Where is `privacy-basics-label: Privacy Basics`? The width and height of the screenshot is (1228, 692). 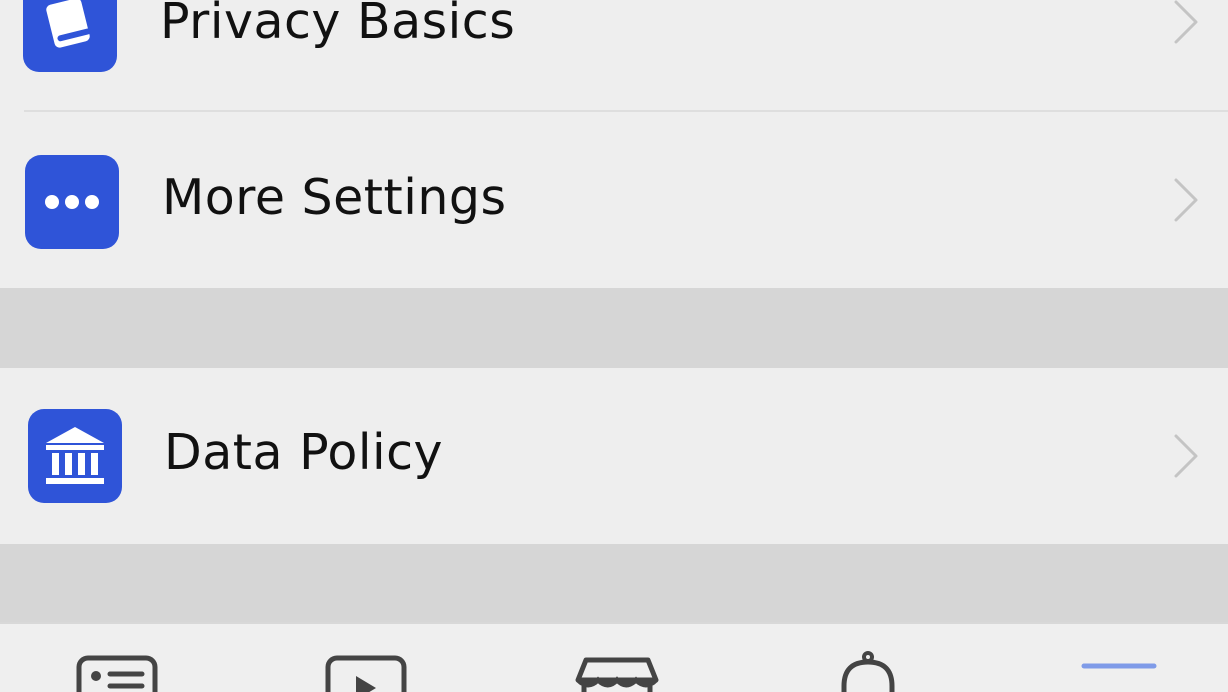 privacy-basics-label: Privacy Basics is located at coordinates (338, 25).